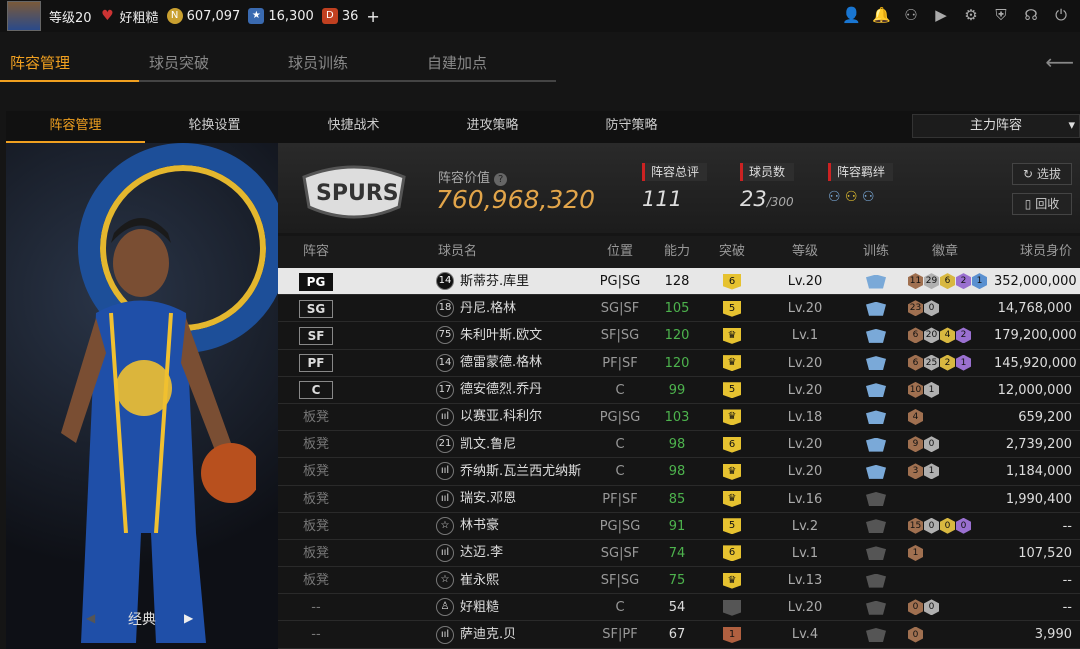 The width and height of the screenshot is (1080, 649). What do you see at coordinates (316, 335) in the screenshot?
I see `position-cell: SF` at bounding box center [316, 335].